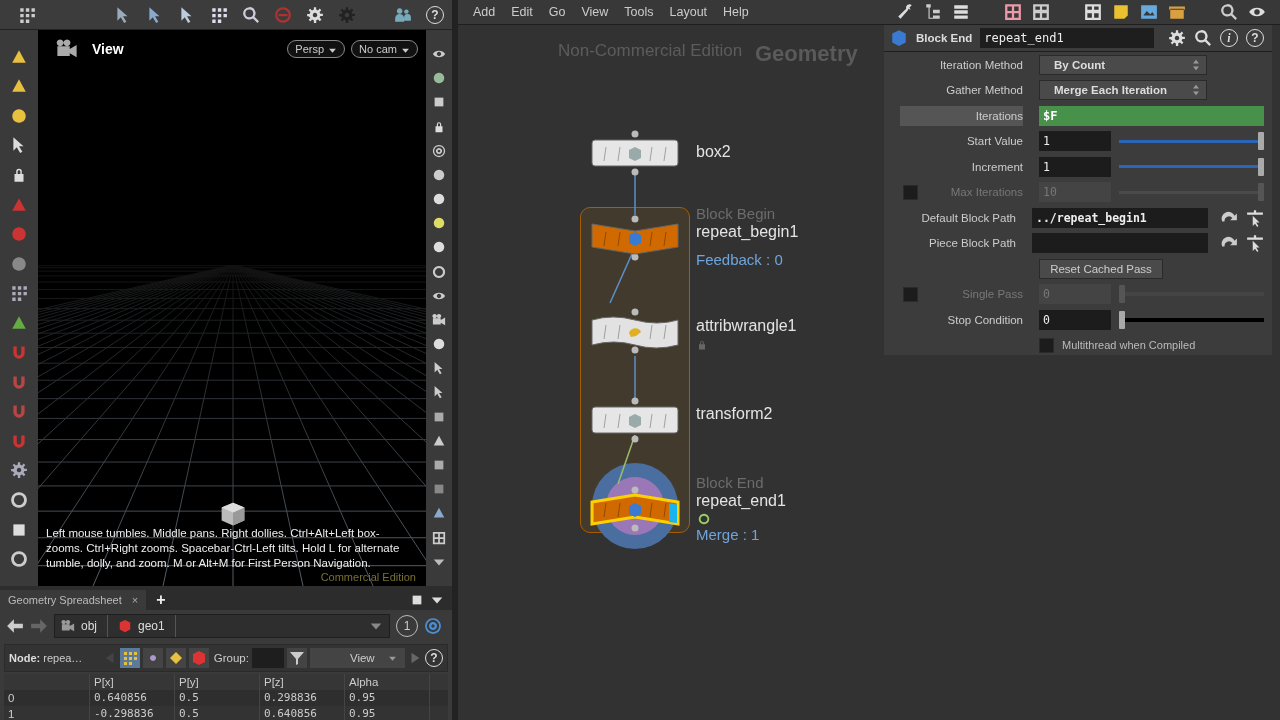 This screenshot has width=1280, height=720. I want to click on window-icon, so click(1093, 12).